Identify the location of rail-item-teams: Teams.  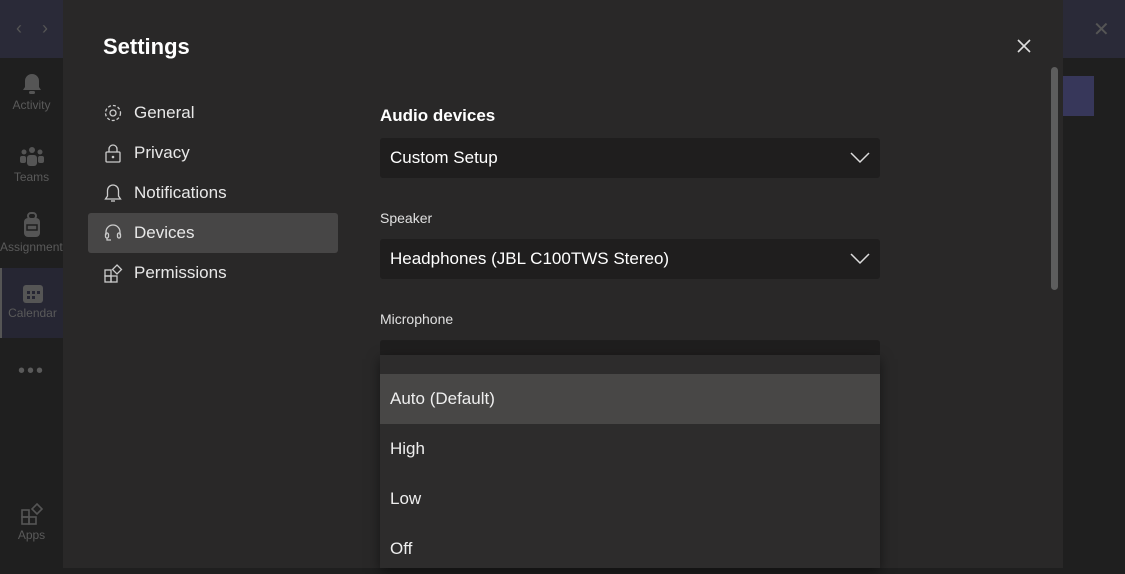
(31, 165).